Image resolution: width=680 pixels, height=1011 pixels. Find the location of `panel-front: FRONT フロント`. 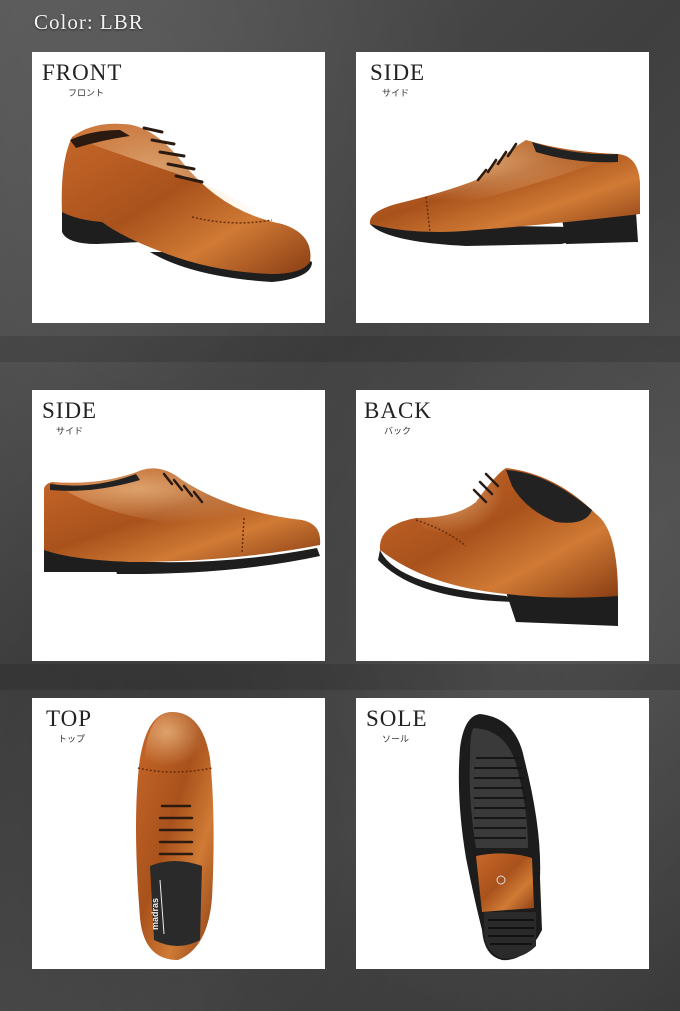

panel-front: FRONT フロント is located at coordinates (178, 187).